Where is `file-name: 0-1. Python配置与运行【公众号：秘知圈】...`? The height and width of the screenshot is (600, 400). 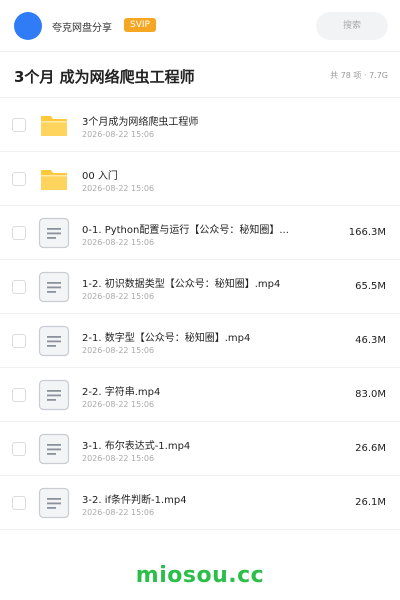 file-name: 0-1. Python配置与运行【公众号：秘知圈】... is located at coordinates (185, 230).